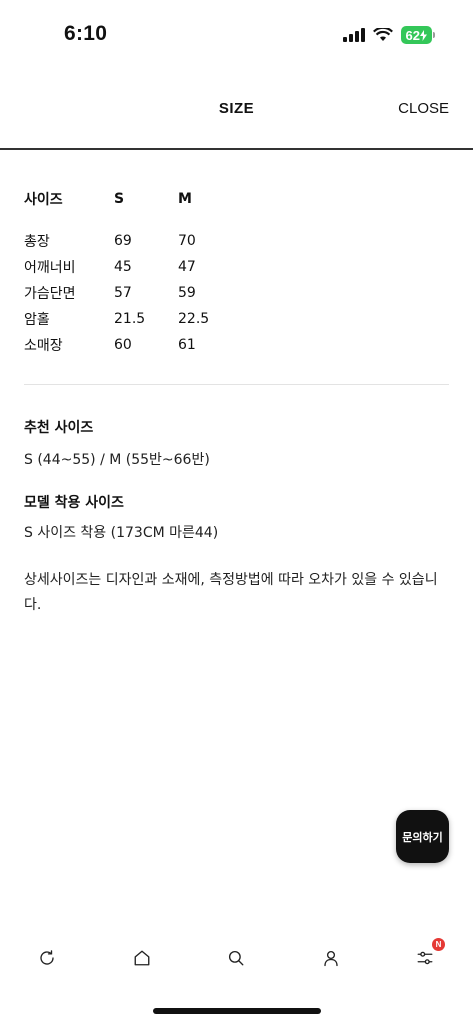 The height and width of the screenshot is (1024, 473). Describe the element at coordinates (37, 242) in the screenshot. I see `row-label: 총장` at that location.